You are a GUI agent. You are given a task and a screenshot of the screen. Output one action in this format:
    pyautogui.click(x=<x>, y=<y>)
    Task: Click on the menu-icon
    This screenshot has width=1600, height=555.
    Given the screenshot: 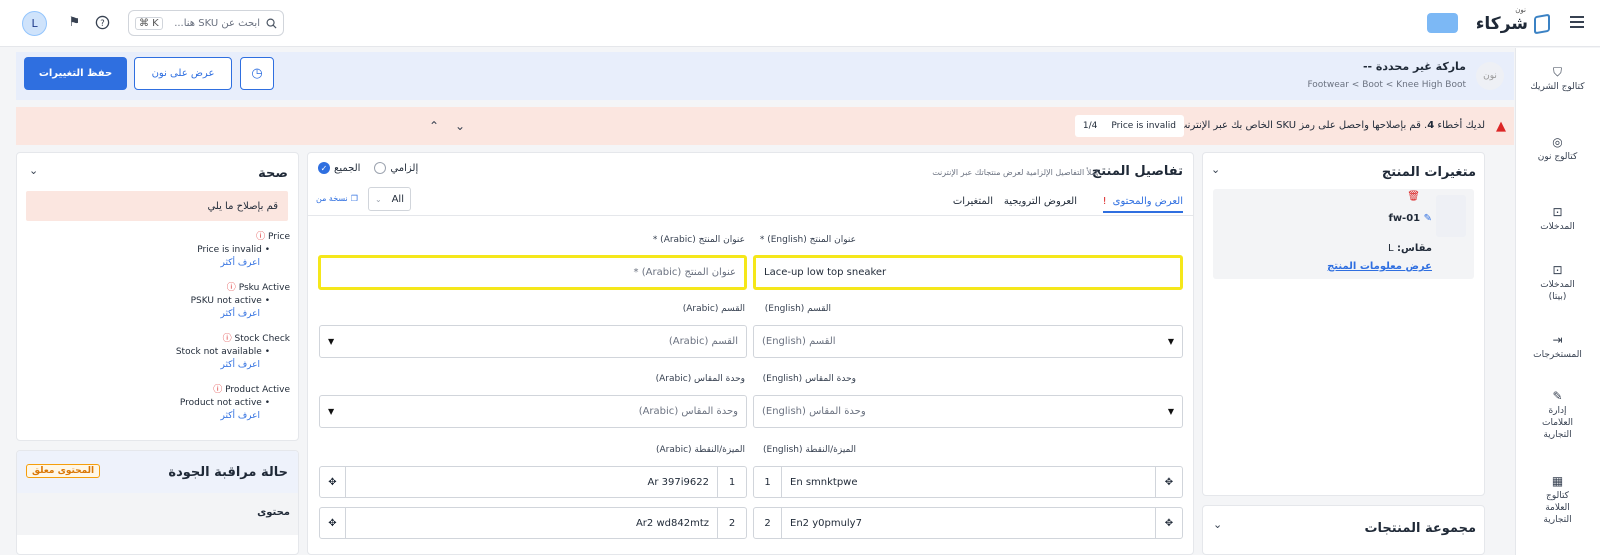 What is the action you would take?
    pyautogui.click(x=1577, y=22)
    